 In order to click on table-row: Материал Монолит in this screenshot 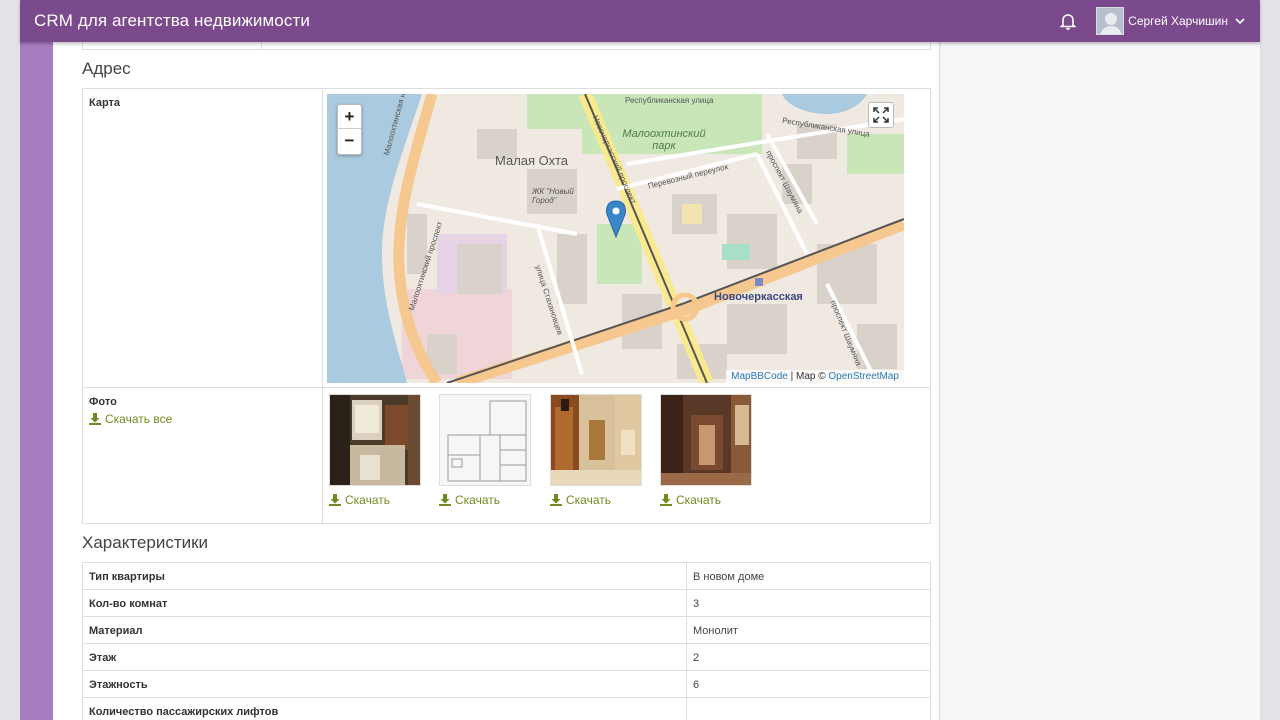, I will do `click(506, 630)`.